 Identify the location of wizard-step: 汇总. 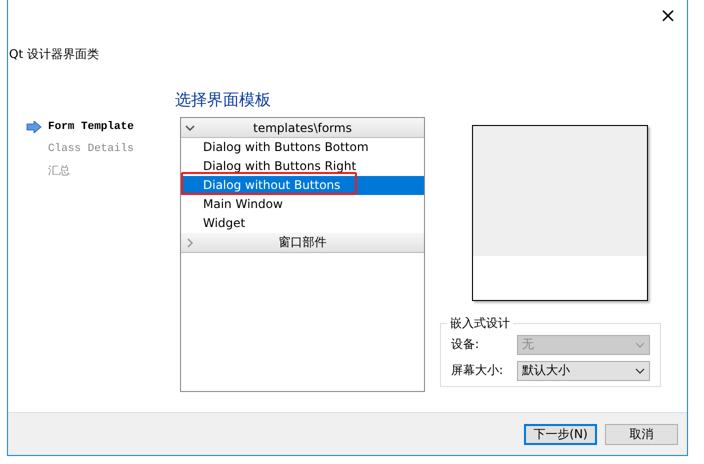
(59, 170).